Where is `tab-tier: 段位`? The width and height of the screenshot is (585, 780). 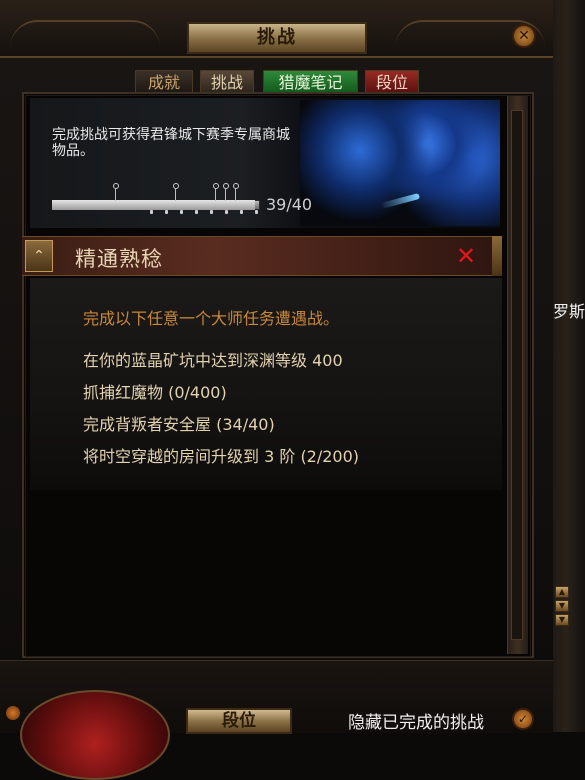
tab-tier: 段位 is located at coordinates (392, 81).